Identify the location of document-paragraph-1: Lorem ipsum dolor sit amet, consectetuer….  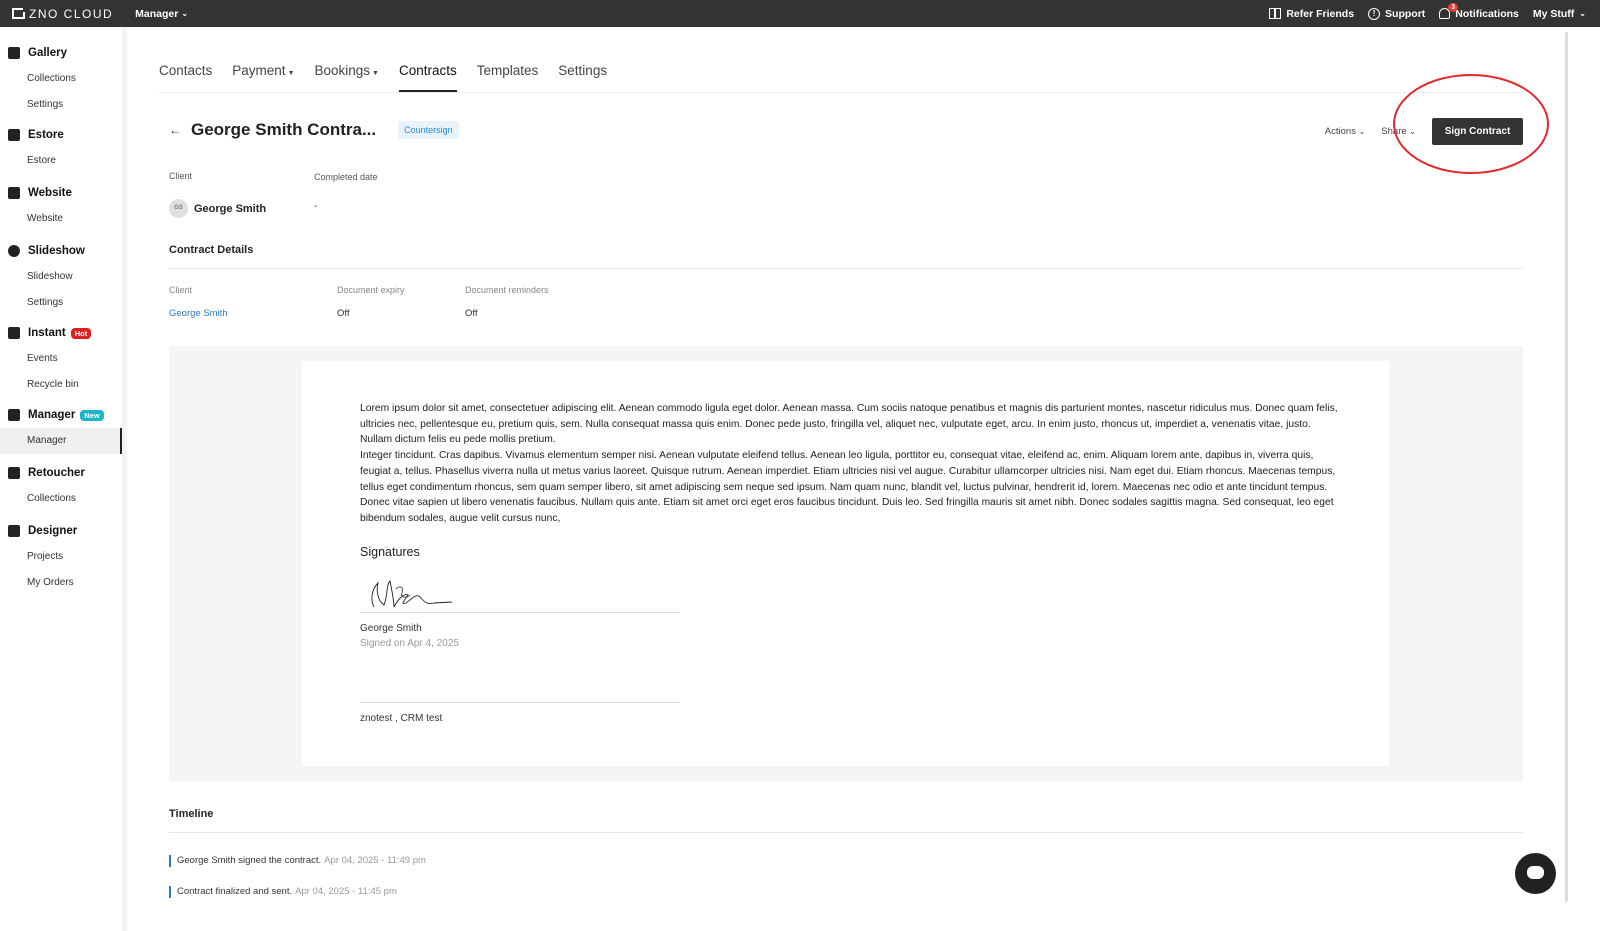
(849, 424).